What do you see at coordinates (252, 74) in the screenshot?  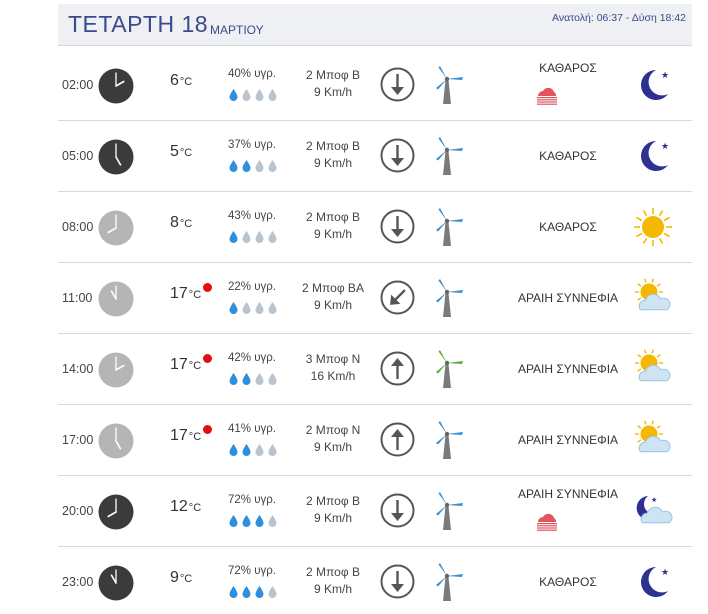 I see `humidity-label: 40% υγρ.` at bounding box center [252, 74].